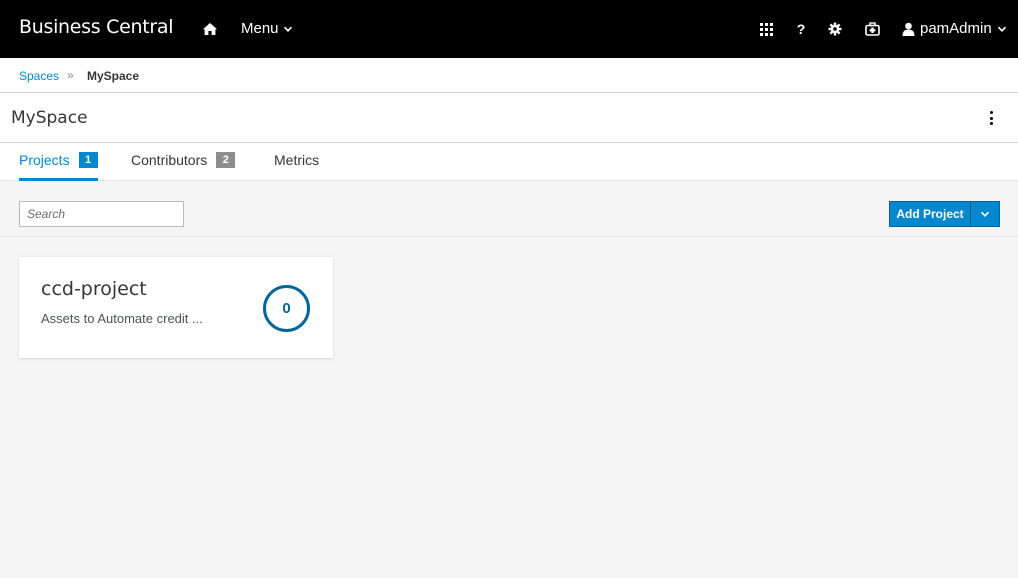 This screenshot has height=578, width=1018. I want to click on tab-count-badge: 1, so click(88, 160).